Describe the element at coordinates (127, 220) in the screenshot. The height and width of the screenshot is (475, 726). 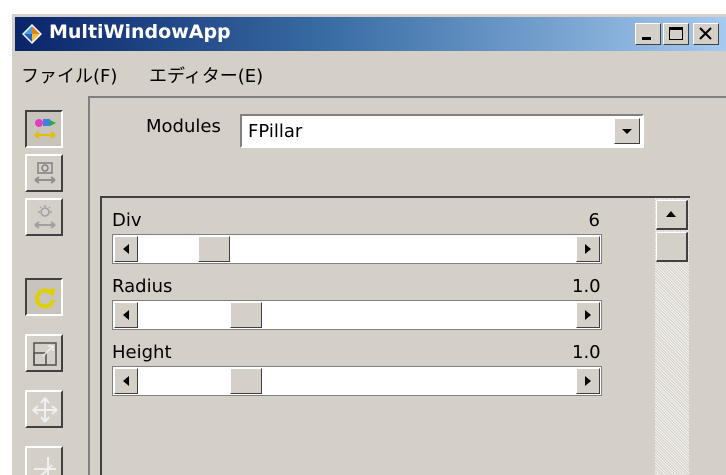
I see `param-label-div: Div` at that location.